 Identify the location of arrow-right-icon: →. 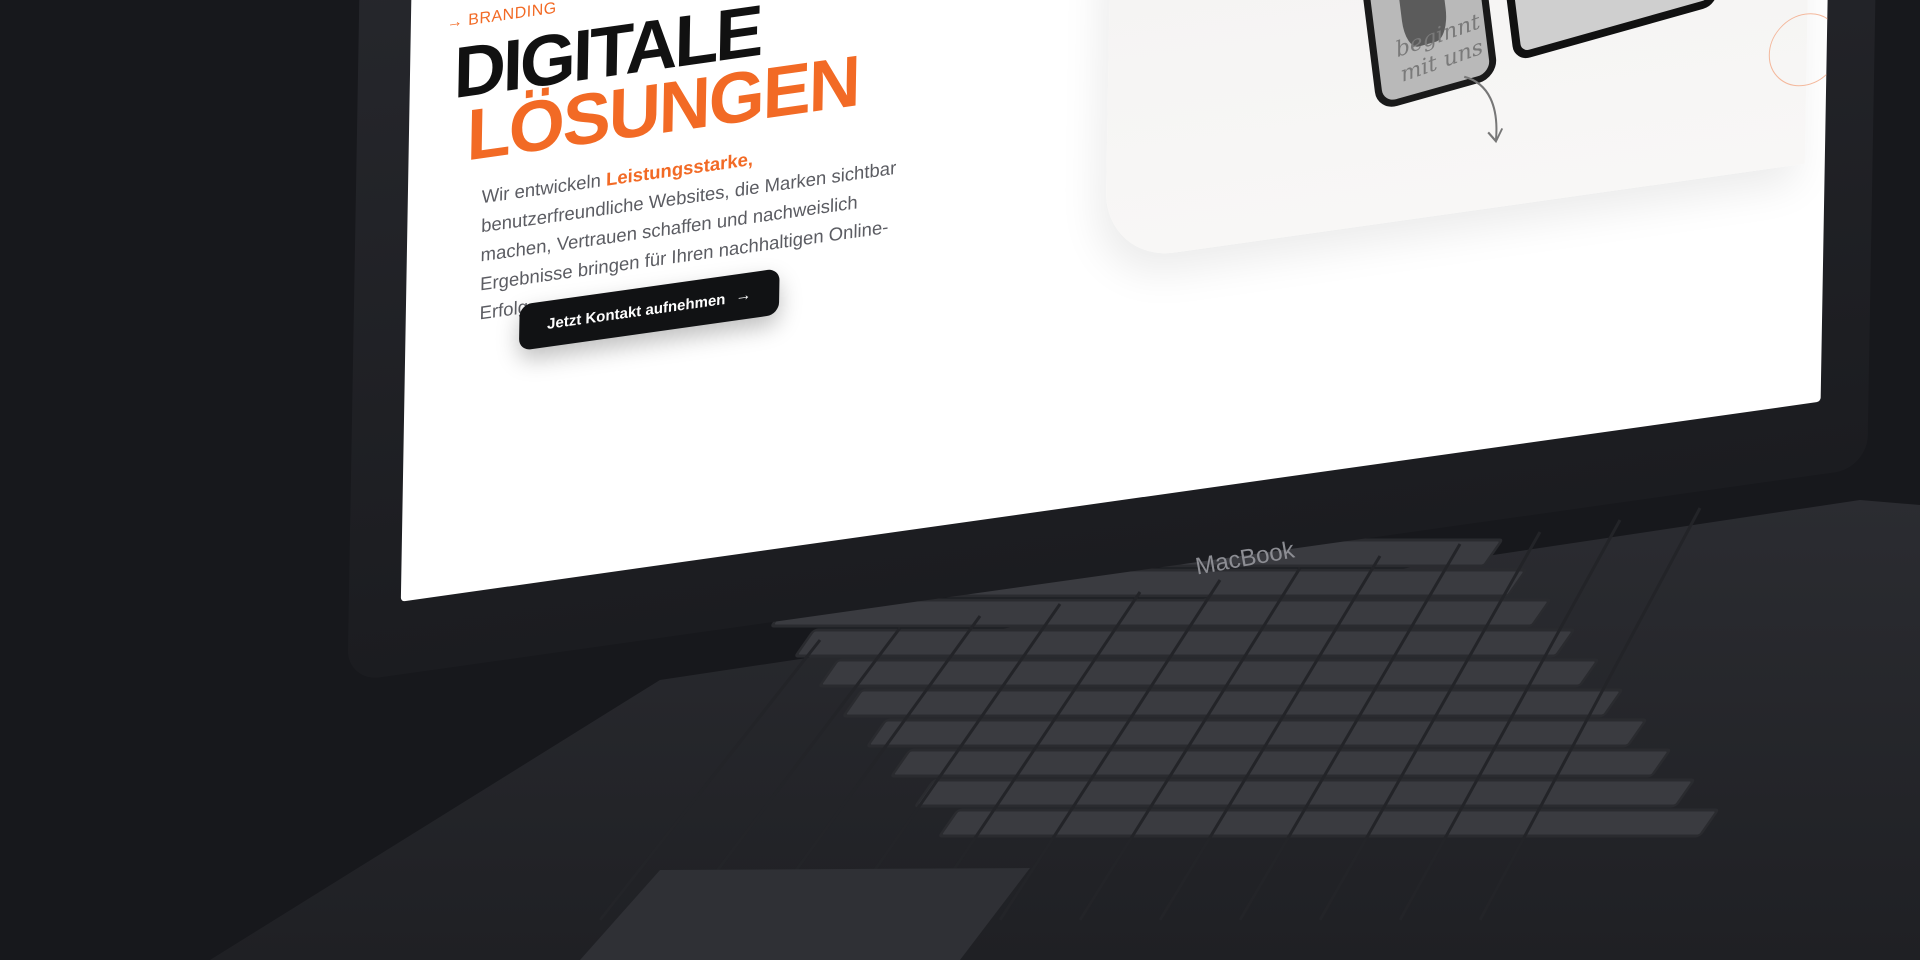
(743, 296).